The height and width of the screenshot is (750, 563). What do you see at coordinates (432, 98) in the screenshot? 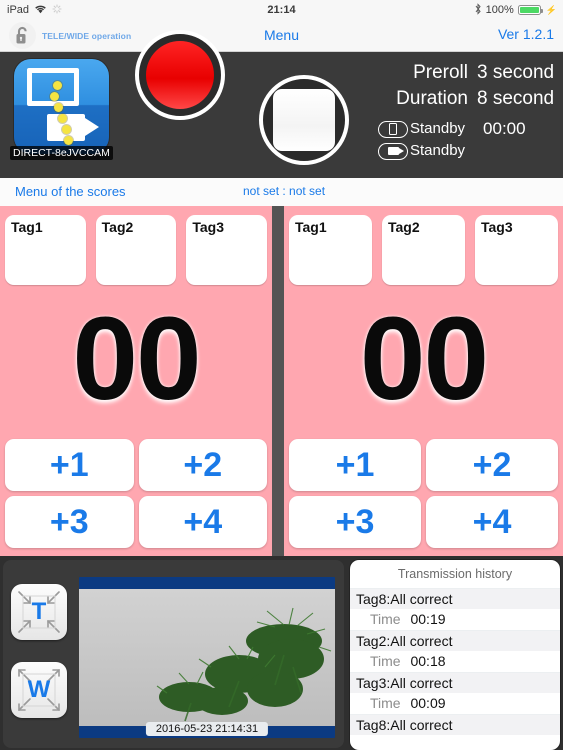
I see `duration-label: Duration` at bounding box center [432, 98].